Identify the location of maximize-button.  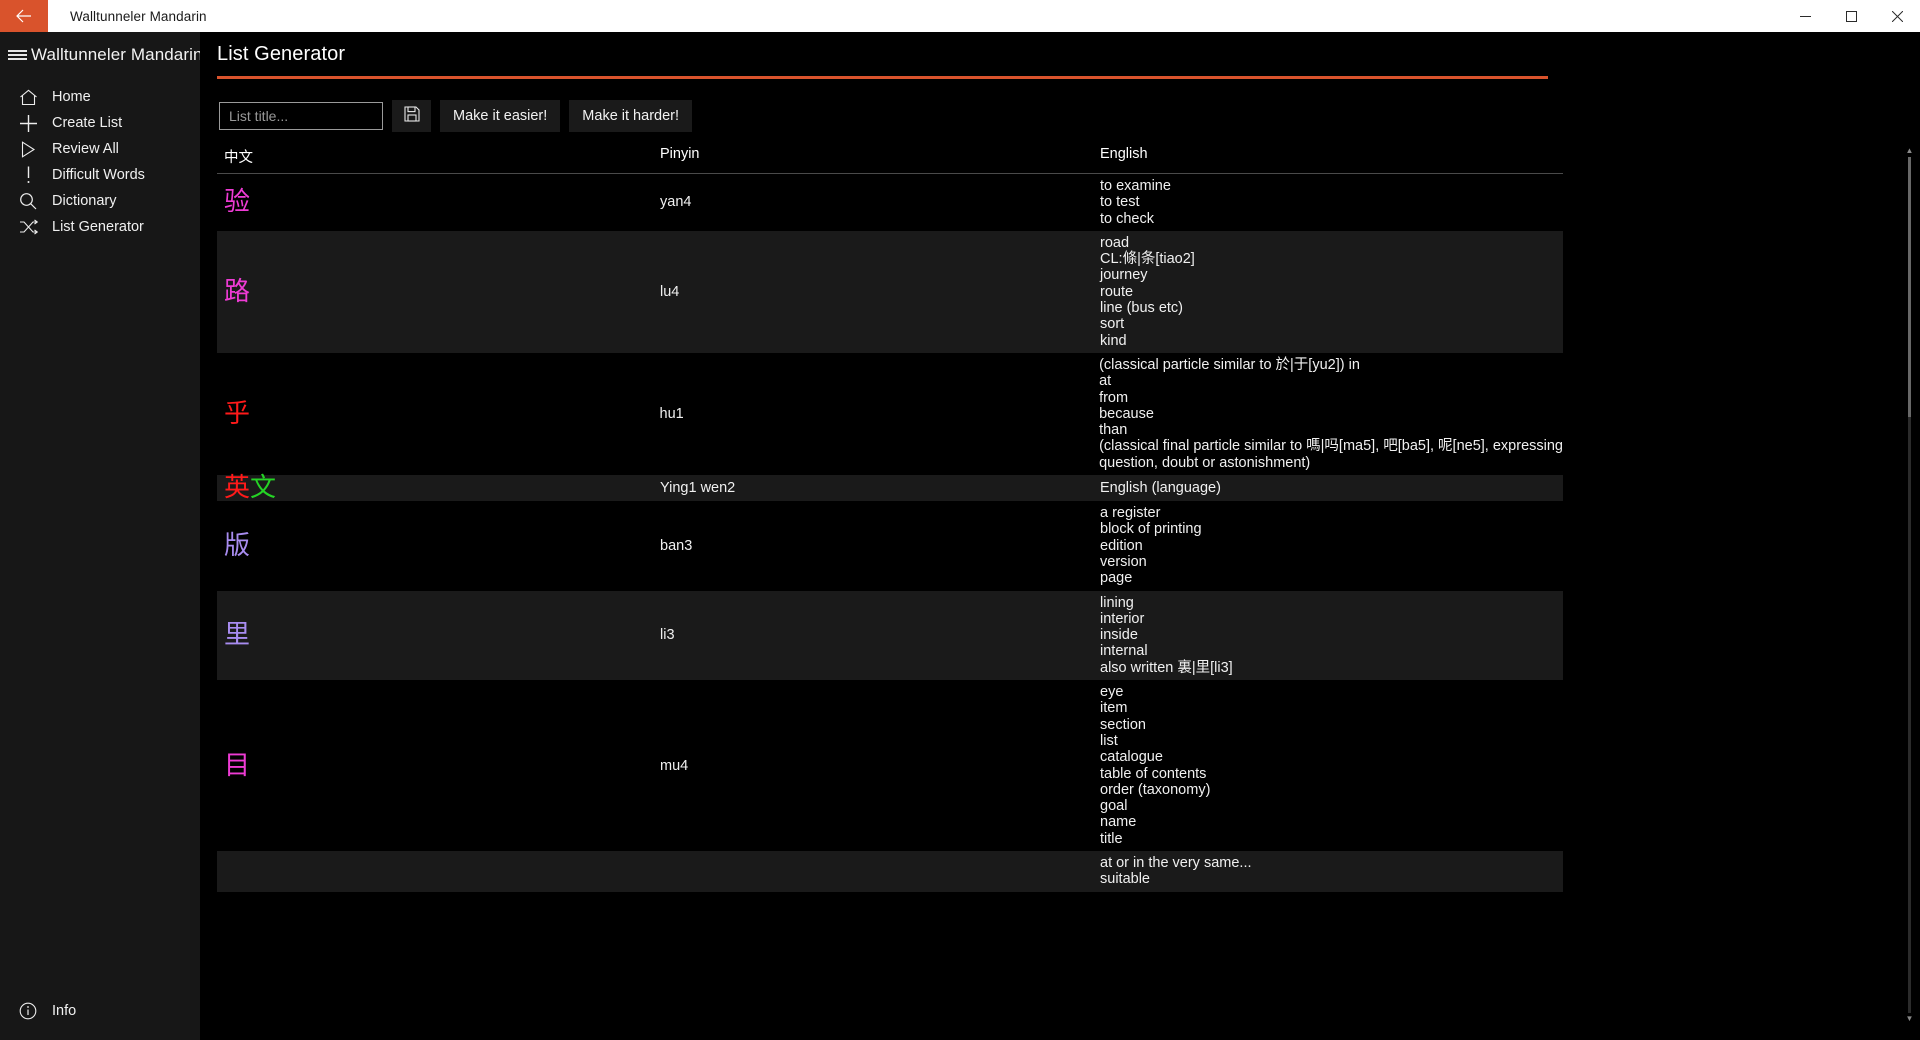
(1851, 16).